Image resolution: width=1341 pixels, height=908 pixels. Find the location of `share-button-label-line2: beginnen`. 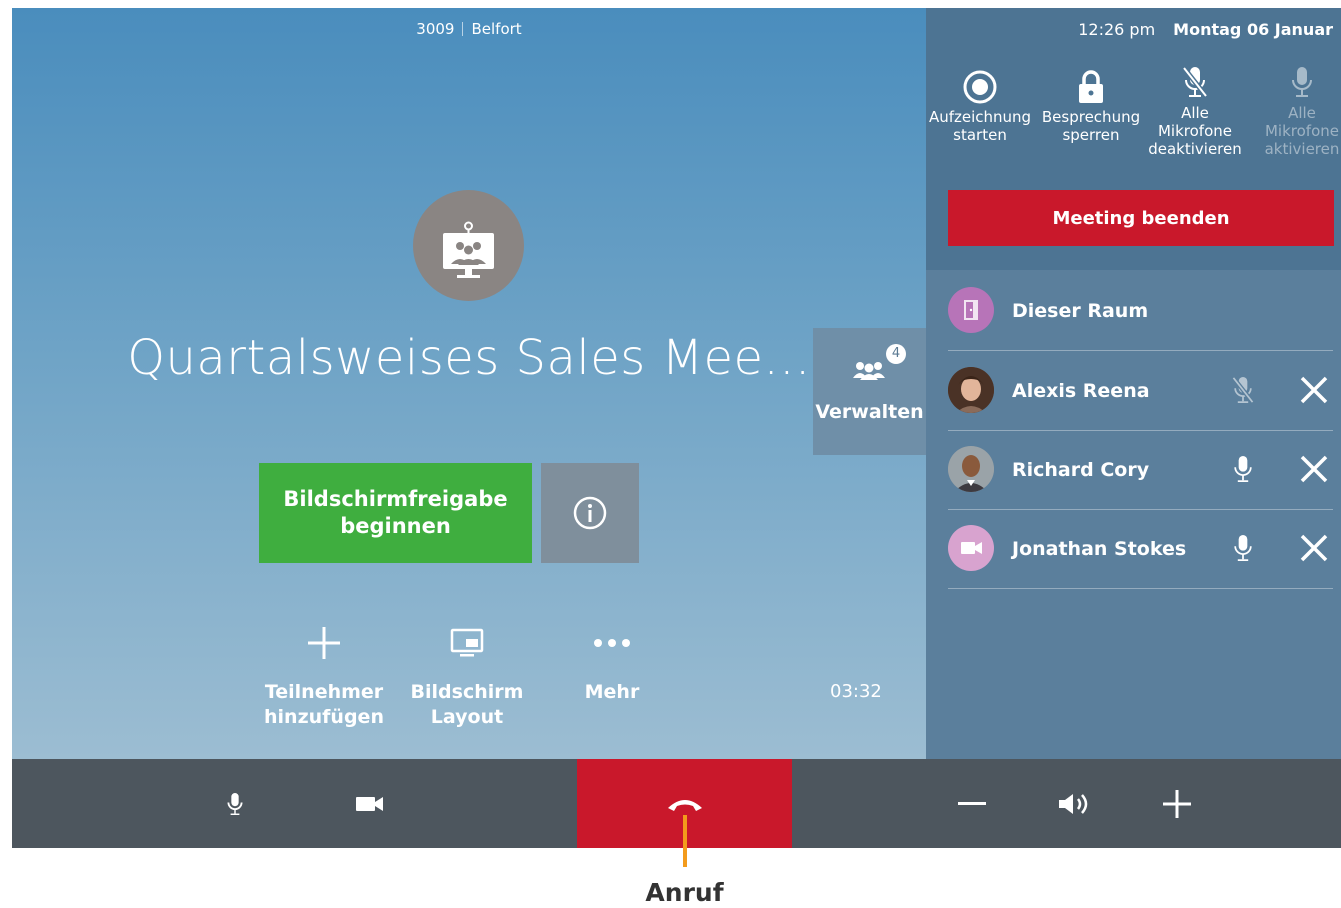

share-button-label-line2: beginnen is located at coordinates (395, 526).